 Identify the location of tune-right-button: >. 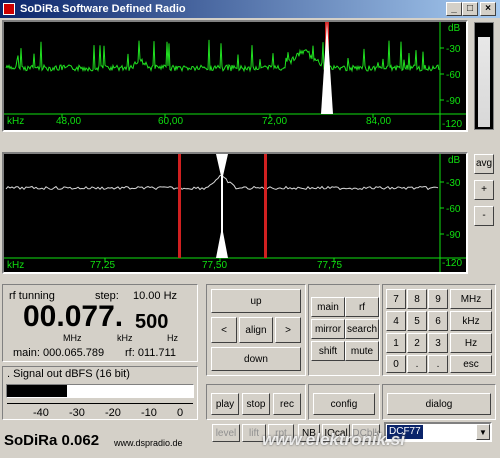
(288, 330).